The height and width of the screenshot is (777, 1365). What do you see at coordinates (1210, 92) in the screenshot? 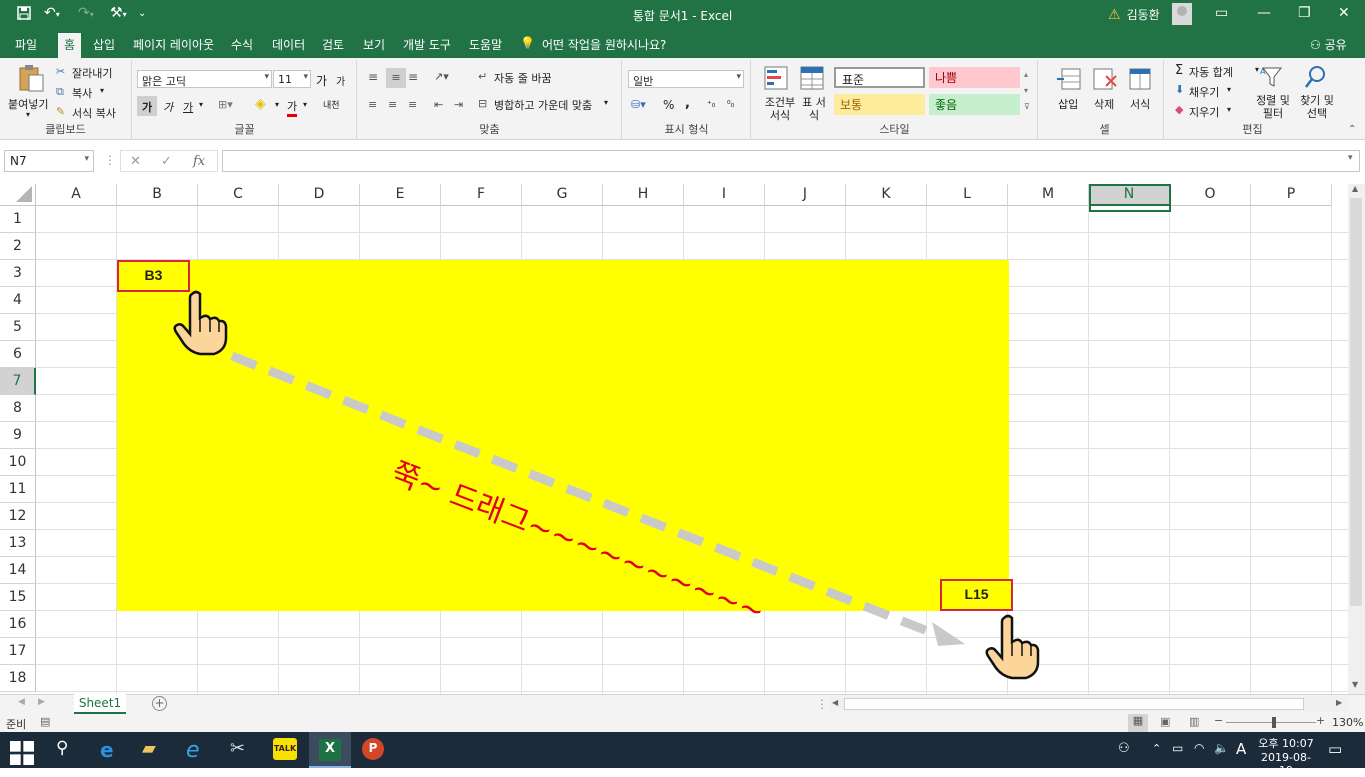
I see `fill-button: ⬇ 채우기 ▾` at bounding box center [1210, 92].